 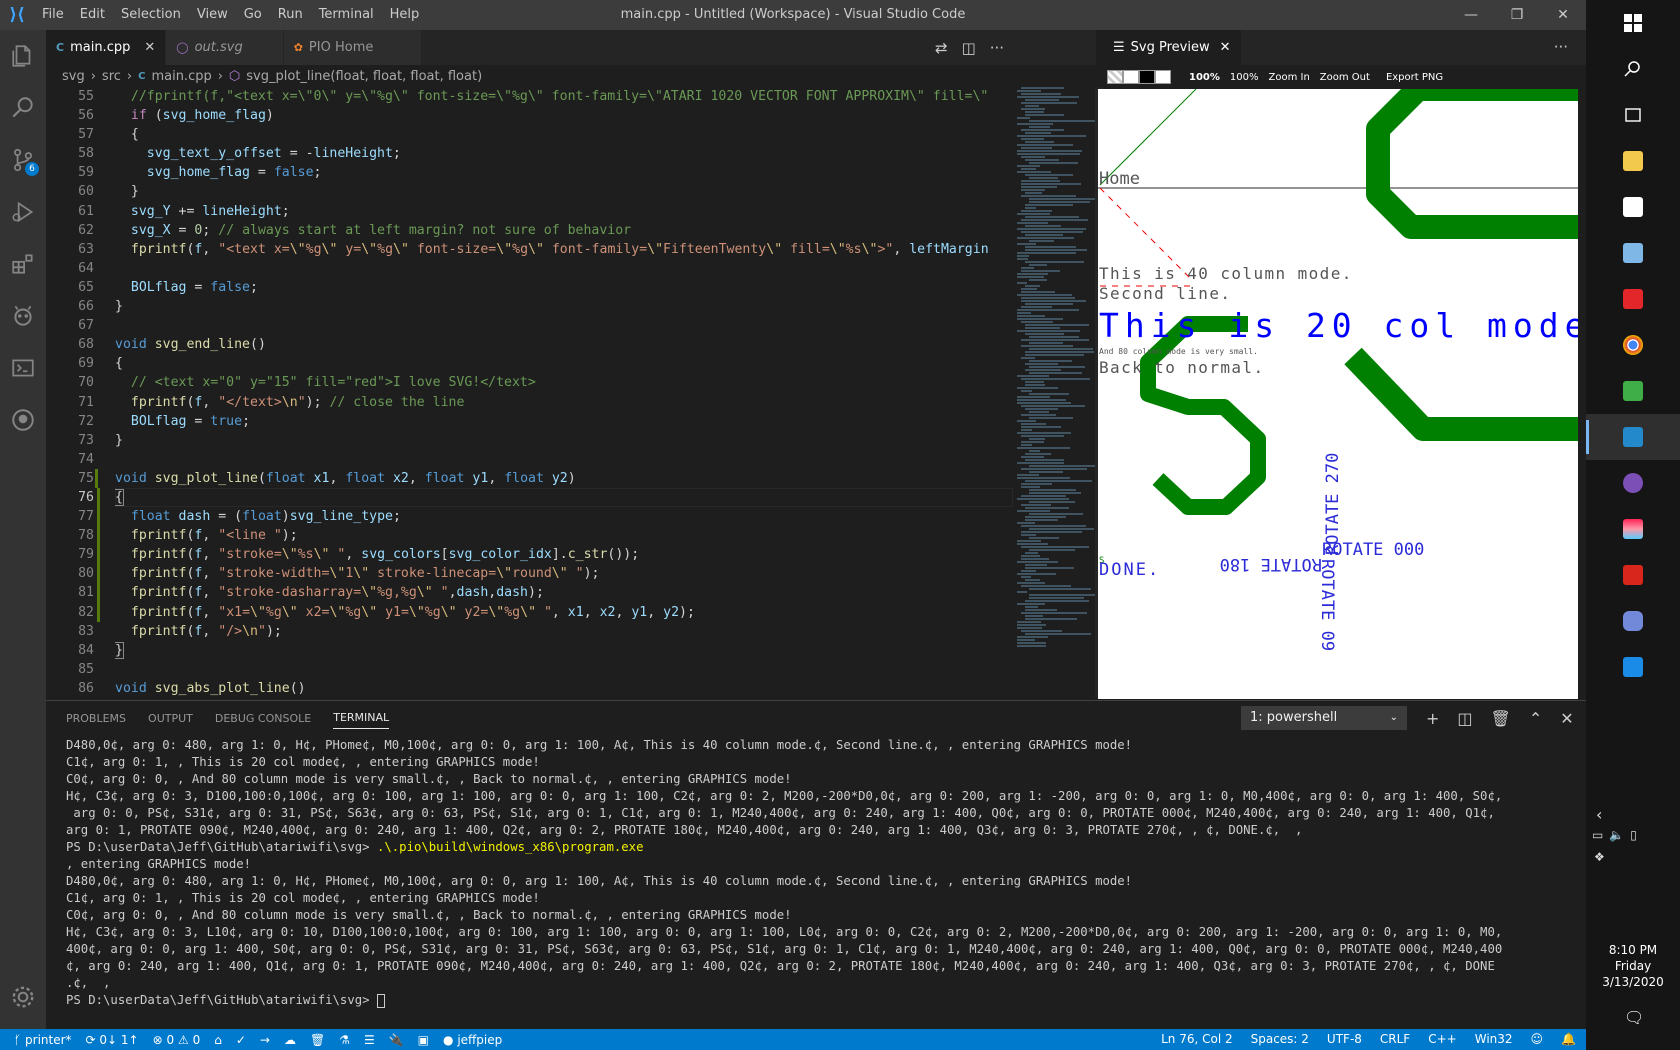 I want to click on pio-tasks-icon: ☰, so click(x=369, y=1040).